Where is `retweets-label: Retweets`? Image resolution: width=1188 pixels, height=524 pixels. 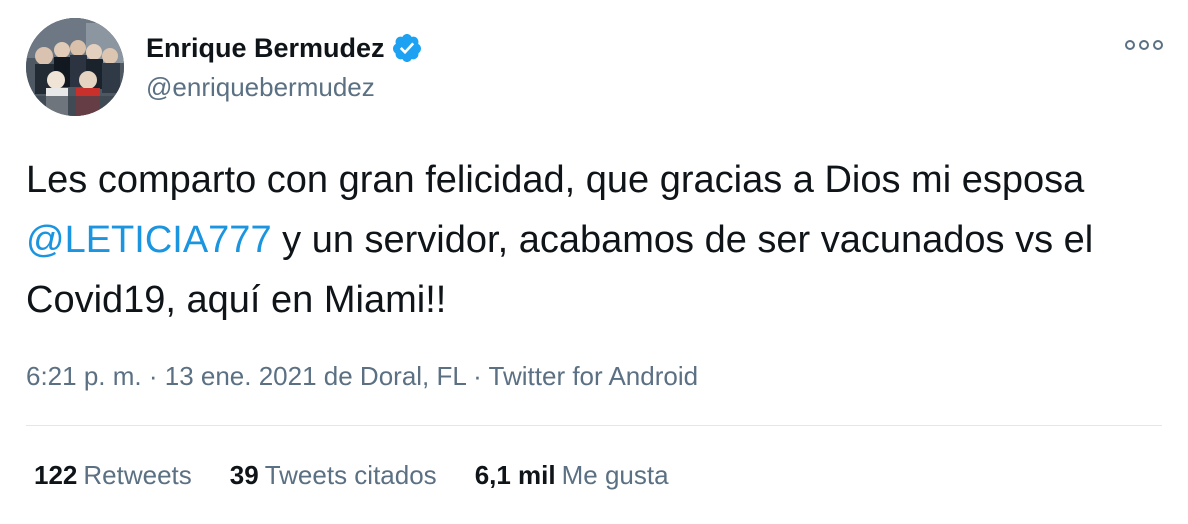
retweets-label: Retweets is located at coordinates (137, 475).